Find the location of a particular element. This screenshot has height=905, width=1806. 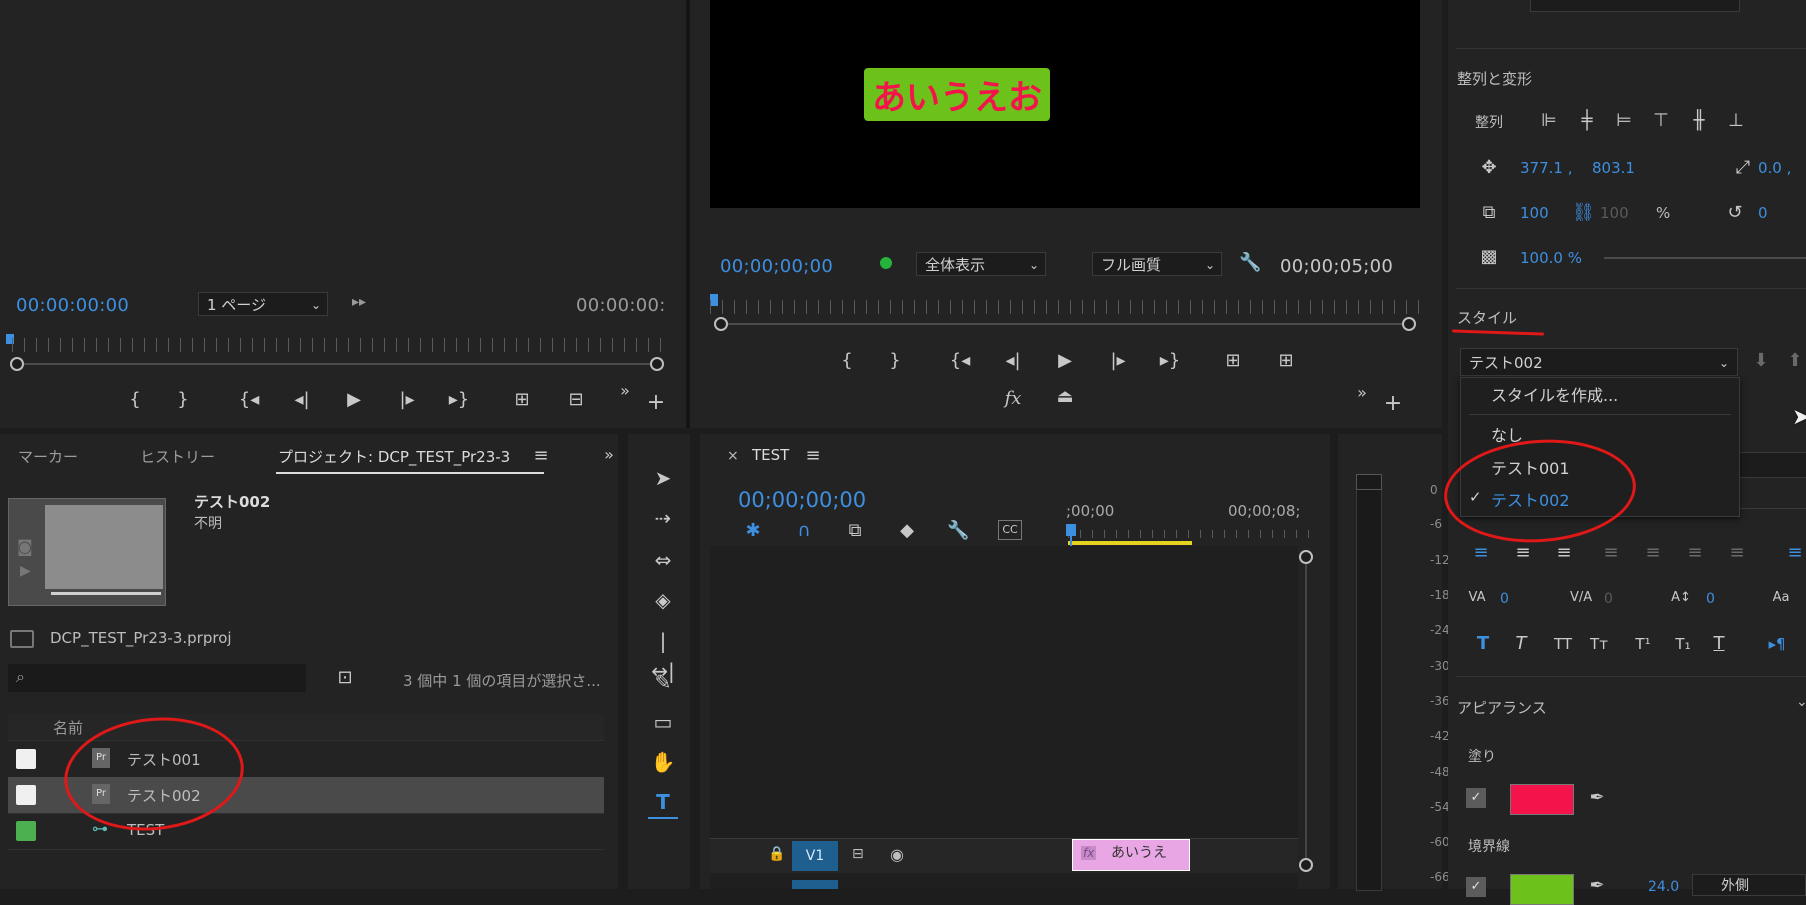

add-marker-icon: ◆ is located at coordinates (907, 531).